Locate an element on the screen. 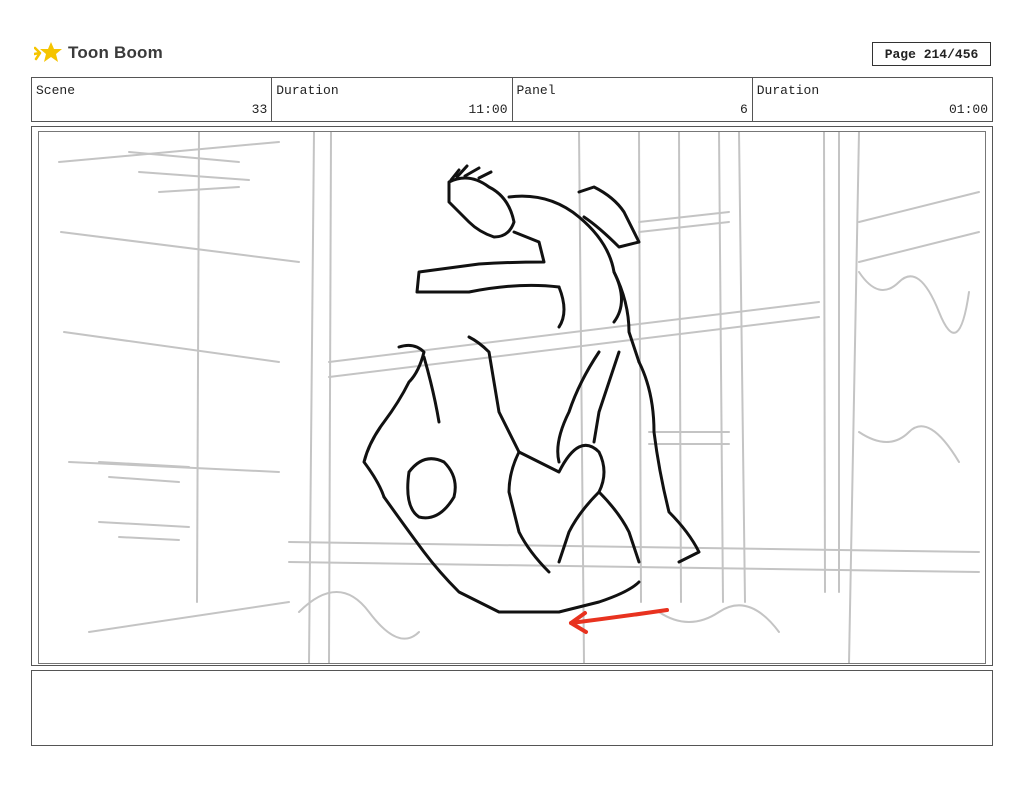  scene-value: 33 is located at coordinates (259, 109).